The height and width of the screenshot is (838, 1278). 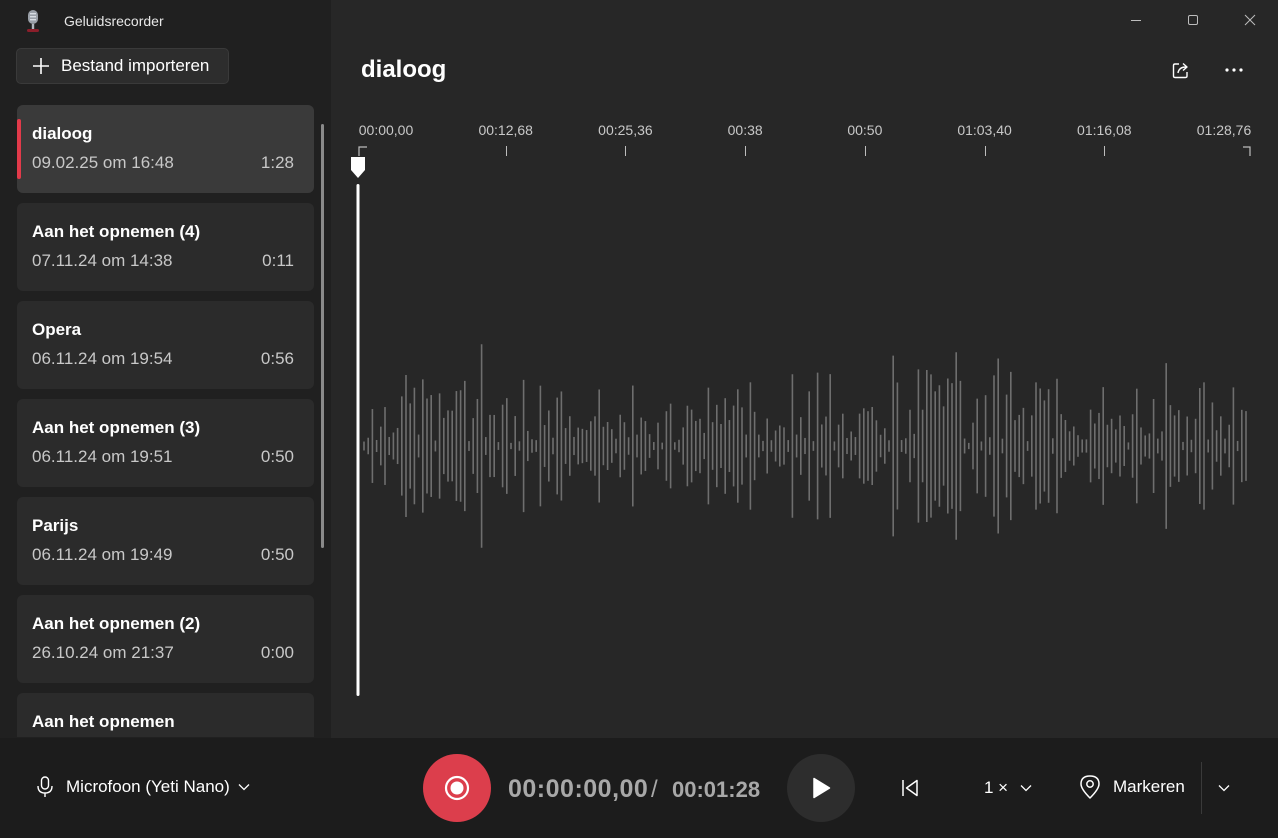 I want to click on mark-label: Markeren, so click(x=1149, y=786).